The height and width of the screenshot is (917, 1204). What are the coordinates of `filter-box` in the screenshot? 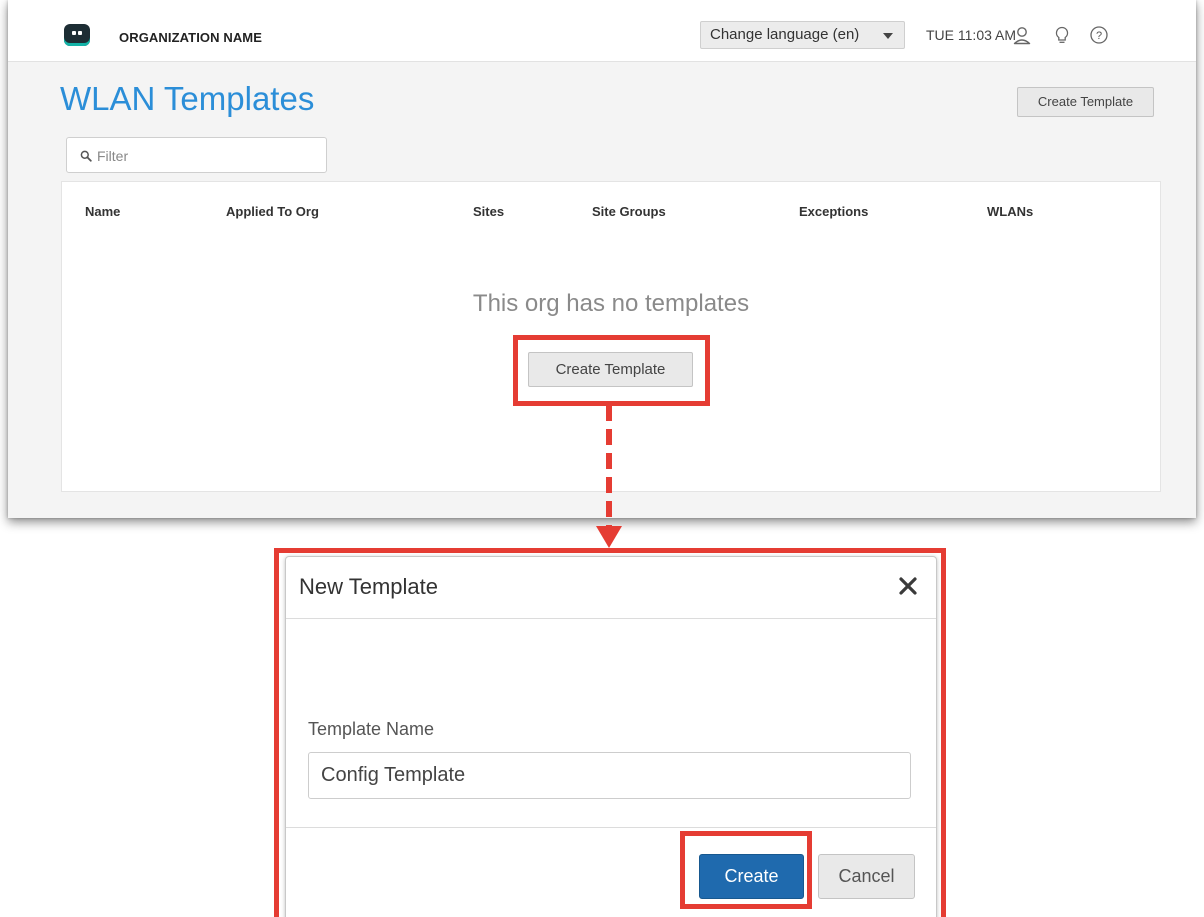 It's located at (196, 155).